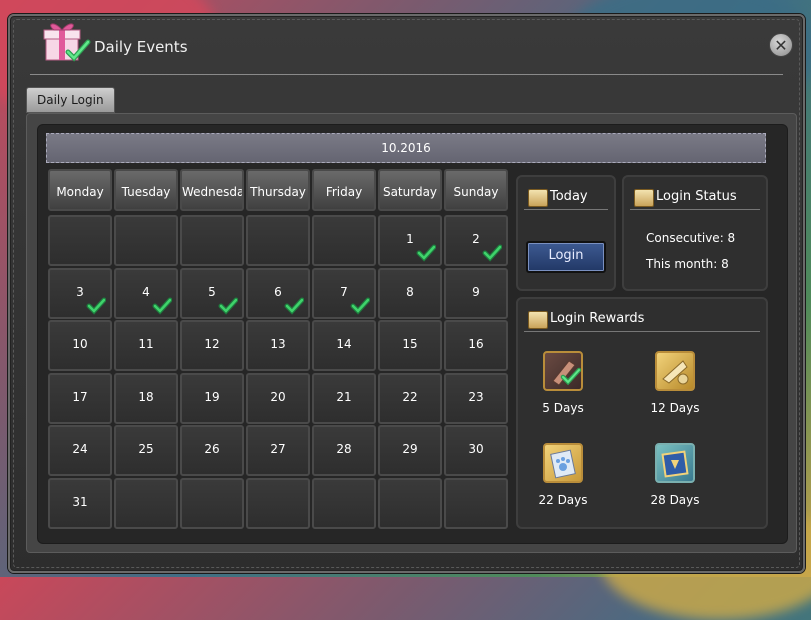  I want to click on login-rewards-header: Login Rewards, so click(642, 319).